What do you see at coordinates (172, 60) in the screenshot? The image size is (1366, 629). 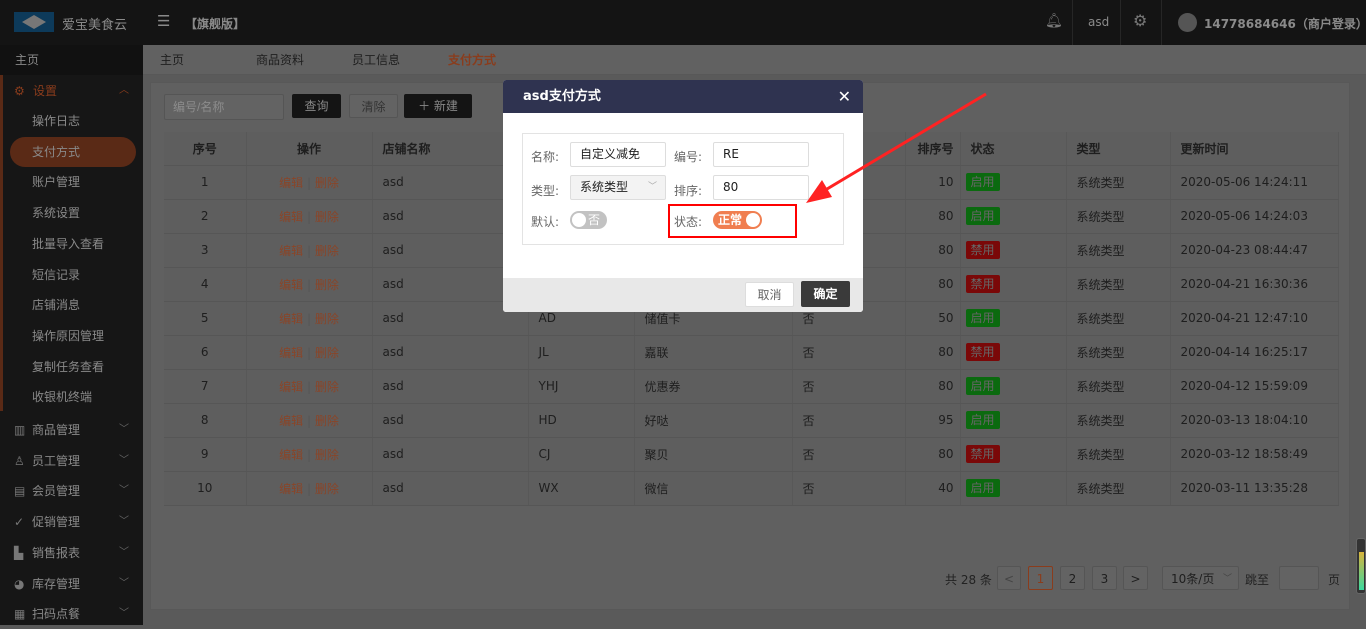 I see `tab-home: 主页` at bounding box center [172, 60].